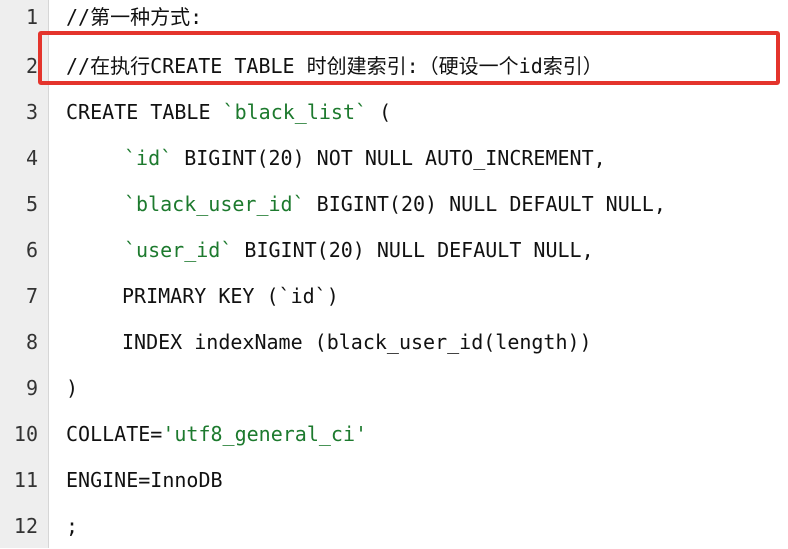 The height and width of the screenshot is (549, 788). I want to click on identifier-text: `user_id`, so click(178, 250).